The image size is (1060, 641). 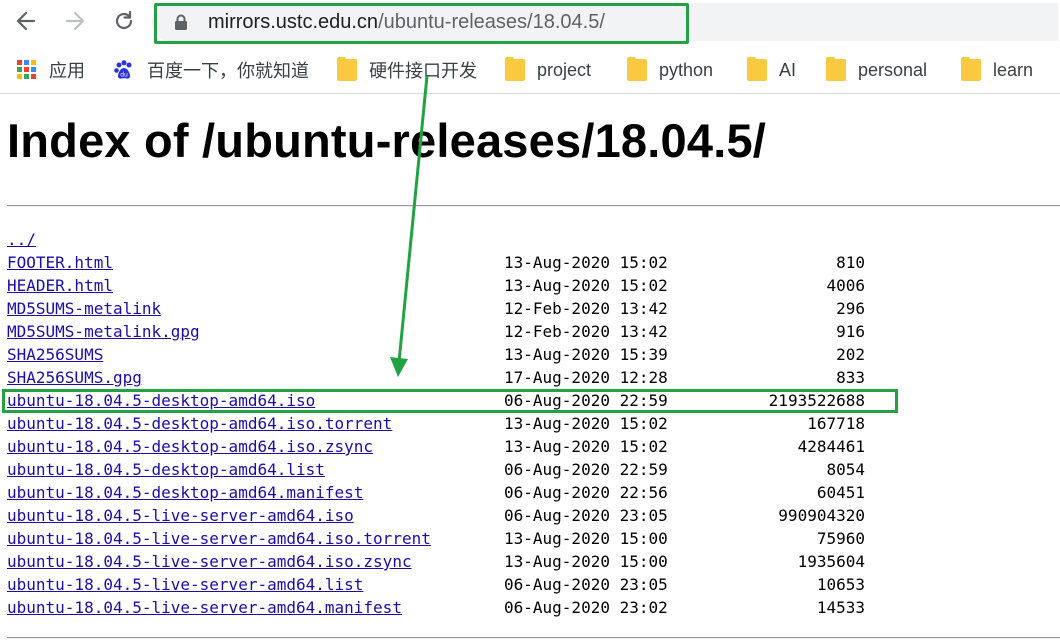 What do you see at coordinates (533, 239) in the screenshot?
I see `parent-row: ../` at bounding box center [533, 239].